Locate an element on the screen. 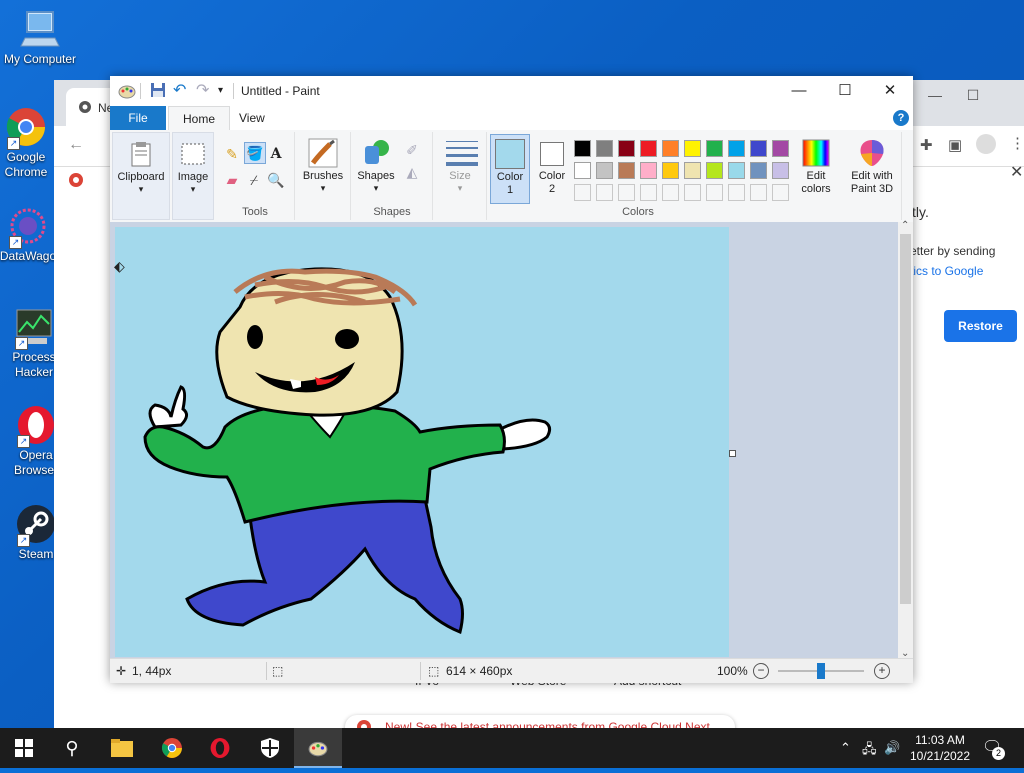 The height and width of the screenshot is (773, 1024). color2-button: Color 2 is located at coordinates (552, 165).